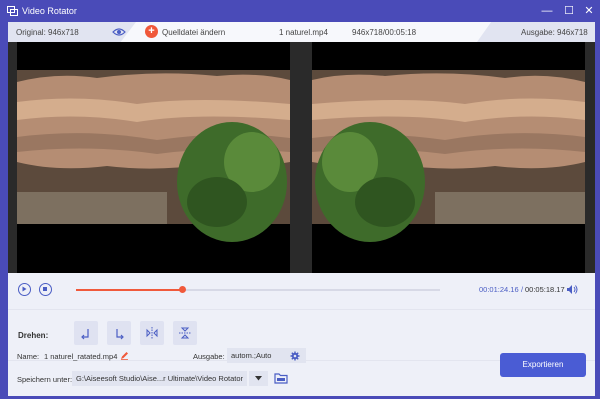 The width and height of the screenshot is (600, 399). What do you see at coordinates (119, 32) in the screenshot?
I see `eye-icon` at bounding box center [119, 32].